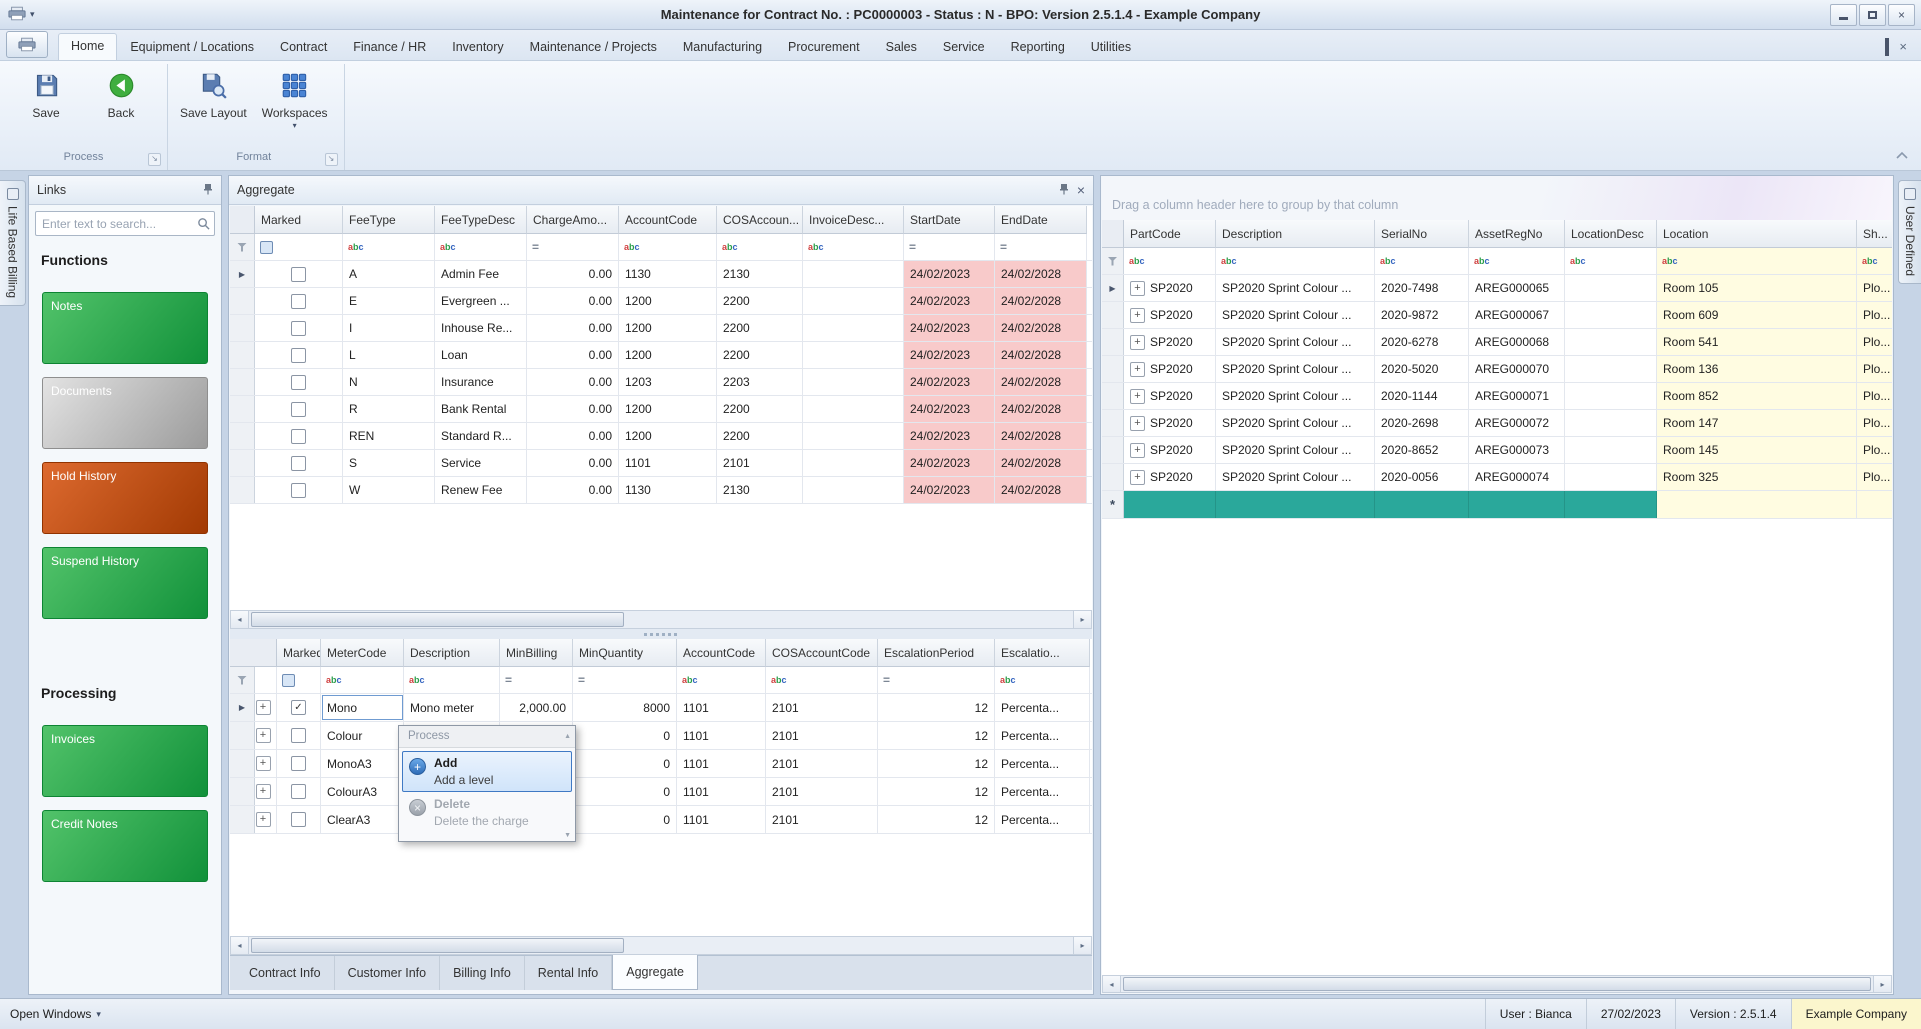  What do you see at coordinates (1422, 477) in the screenshot?
I see `cell-serialno: 2020-0056` at bounding box center [1422, 477].